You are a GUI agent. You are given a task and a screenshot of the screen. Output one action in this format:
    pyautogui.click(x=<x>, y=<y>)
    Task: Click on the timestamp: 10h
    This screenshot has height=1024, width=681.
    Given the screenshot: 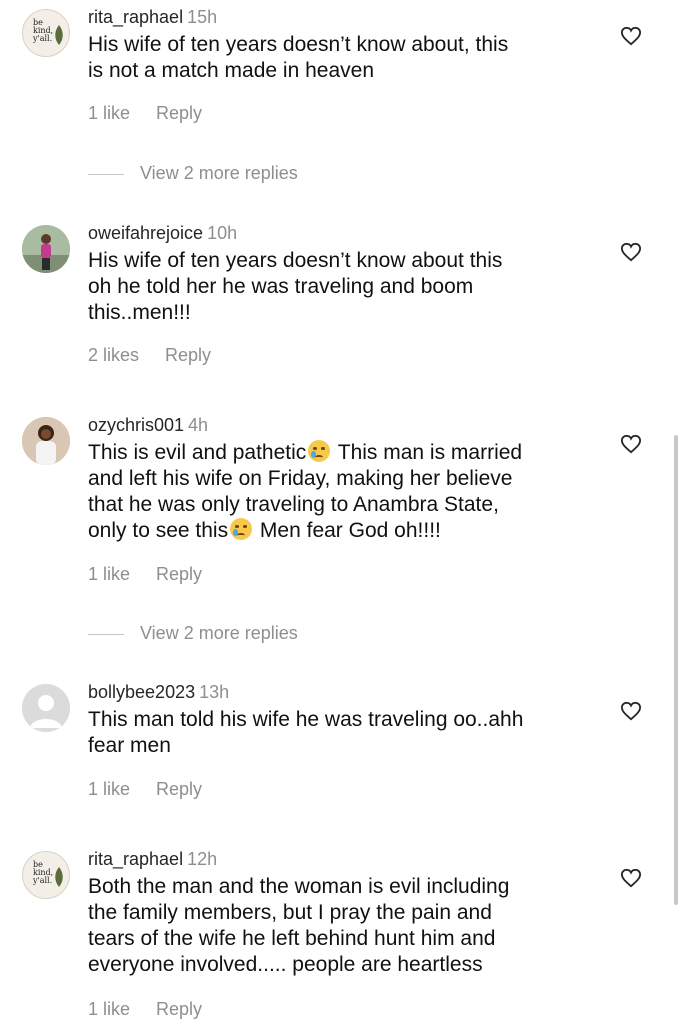 What is the action you would take?
    pyautogui.click(x=222, y=233)
    